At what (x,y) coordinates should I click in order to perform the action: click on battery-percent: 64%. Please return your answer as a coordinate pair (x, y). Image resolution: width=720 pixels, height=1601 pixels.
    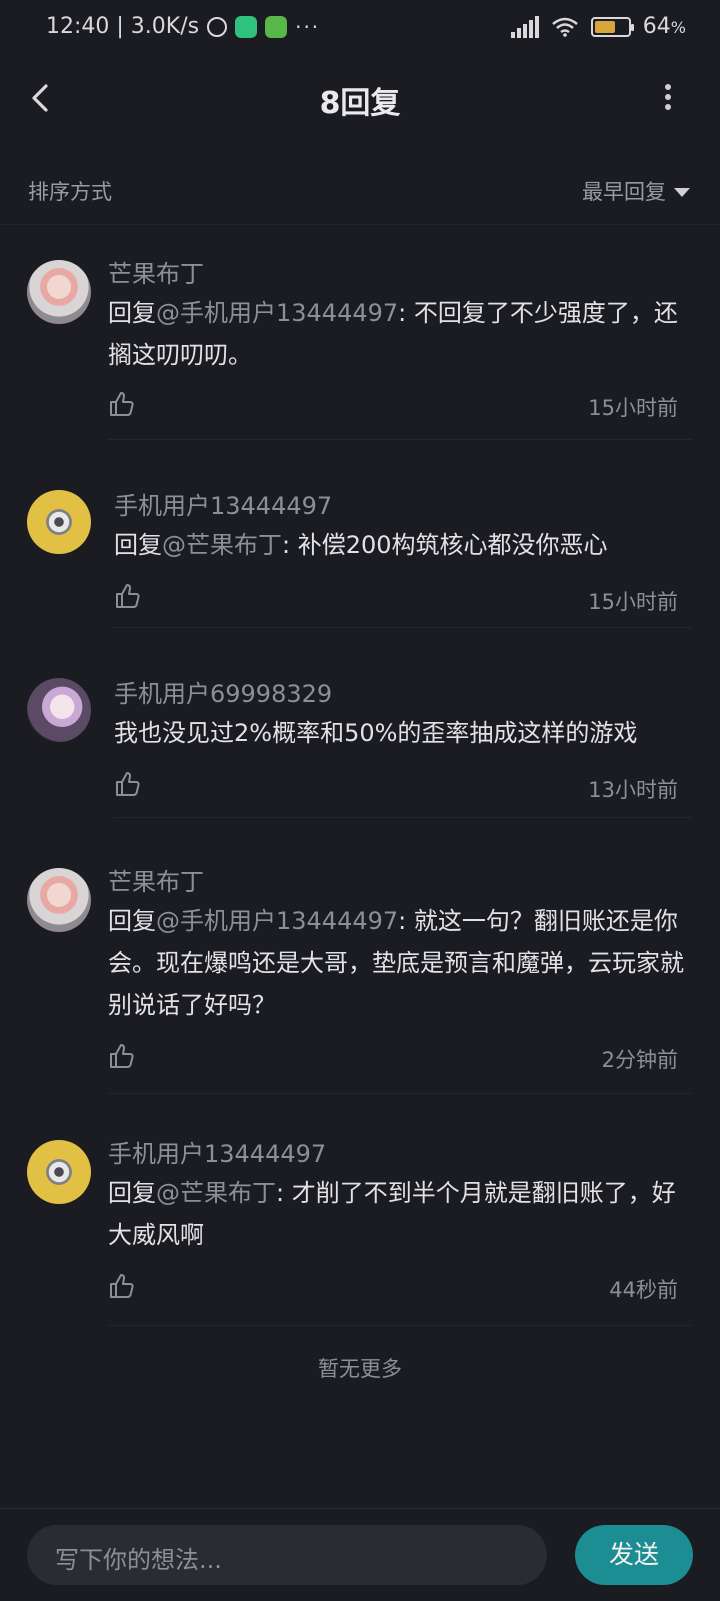
    Looking at the image, I should click on (664, 26).